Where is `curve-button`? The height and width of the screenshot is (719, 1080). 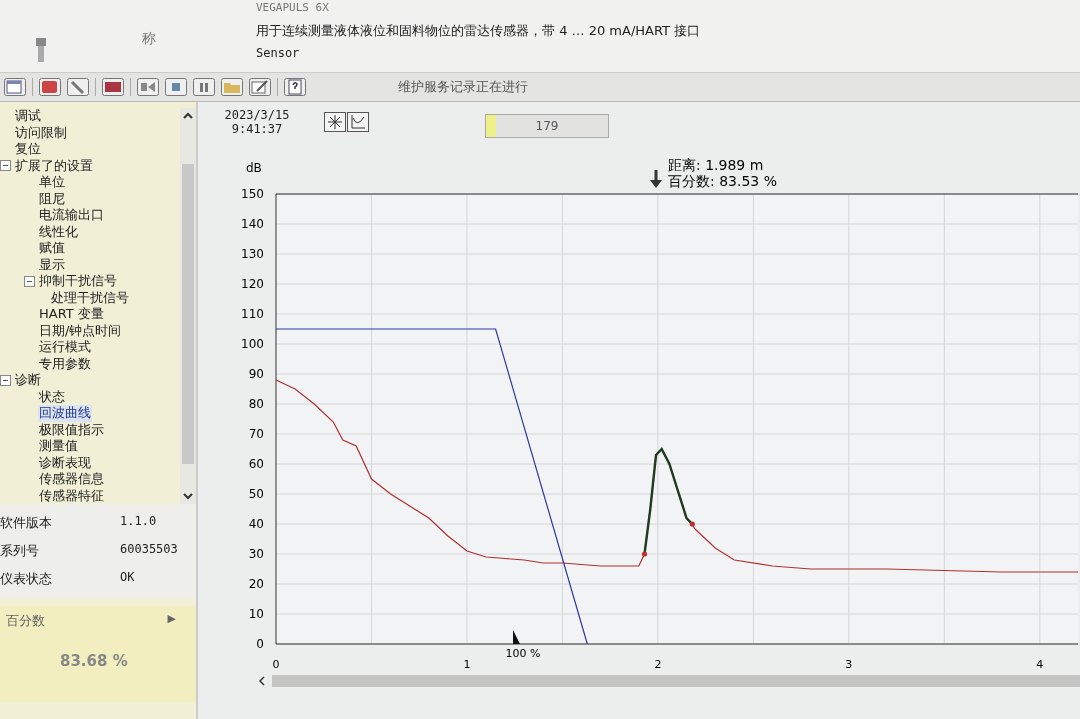
curve-button is located at coordinates (358, 122).